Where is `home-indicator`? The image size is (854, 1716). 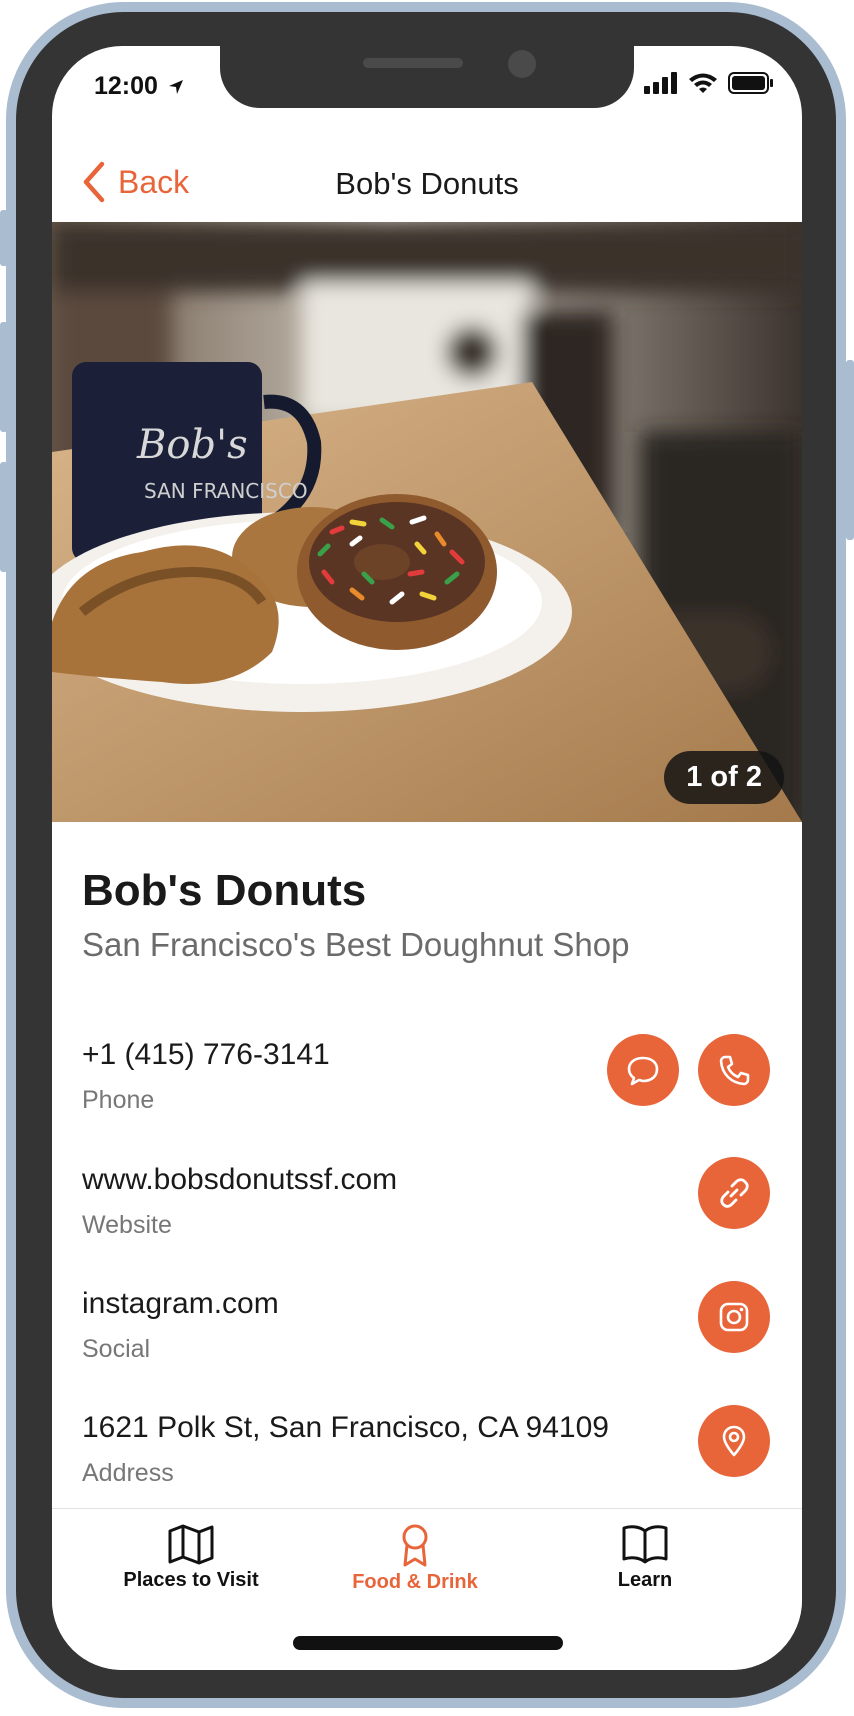 home-indicator is located at coordinates (428, 1643).